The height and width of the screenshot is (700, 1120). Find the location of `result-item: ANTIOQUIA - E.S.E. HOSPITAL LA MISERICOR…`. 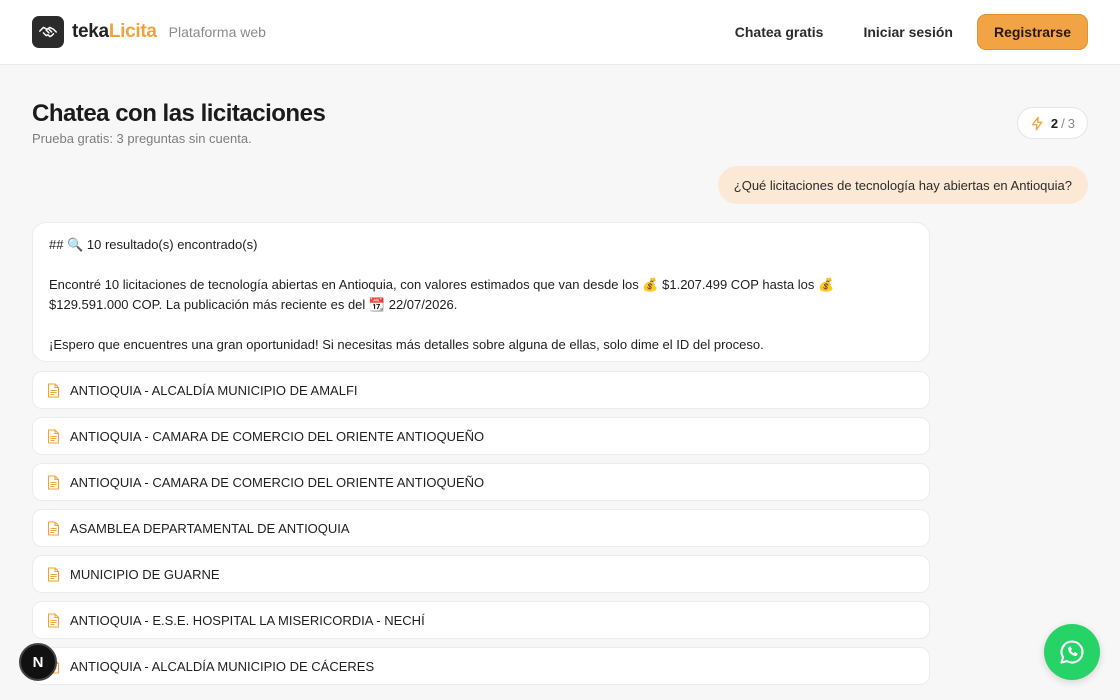

result-item: ANTIOQUIA - E.S.E. HOSPITAL LA MISERICOR… is located at coordinates (481, 620).